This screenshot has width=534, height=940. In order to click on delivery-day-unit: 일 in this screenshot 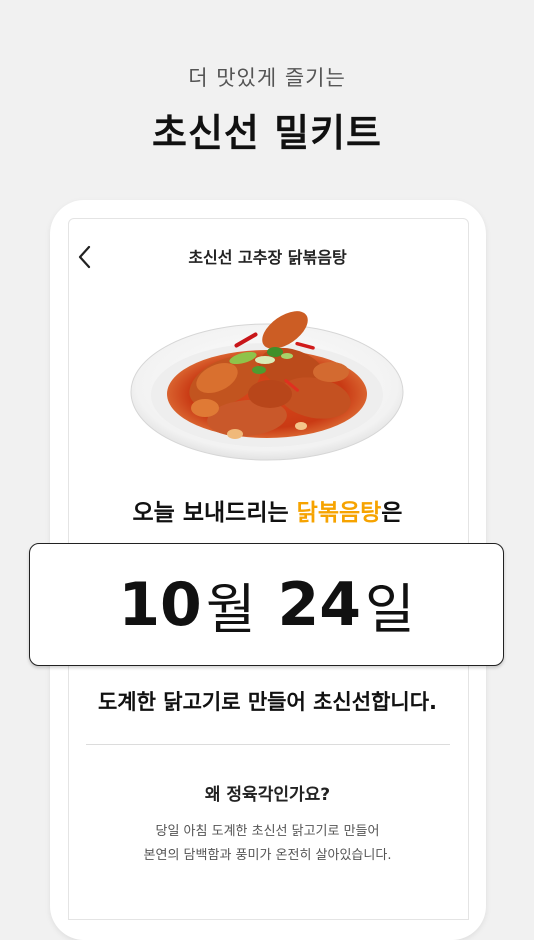, I will do `click(390, 609)`.